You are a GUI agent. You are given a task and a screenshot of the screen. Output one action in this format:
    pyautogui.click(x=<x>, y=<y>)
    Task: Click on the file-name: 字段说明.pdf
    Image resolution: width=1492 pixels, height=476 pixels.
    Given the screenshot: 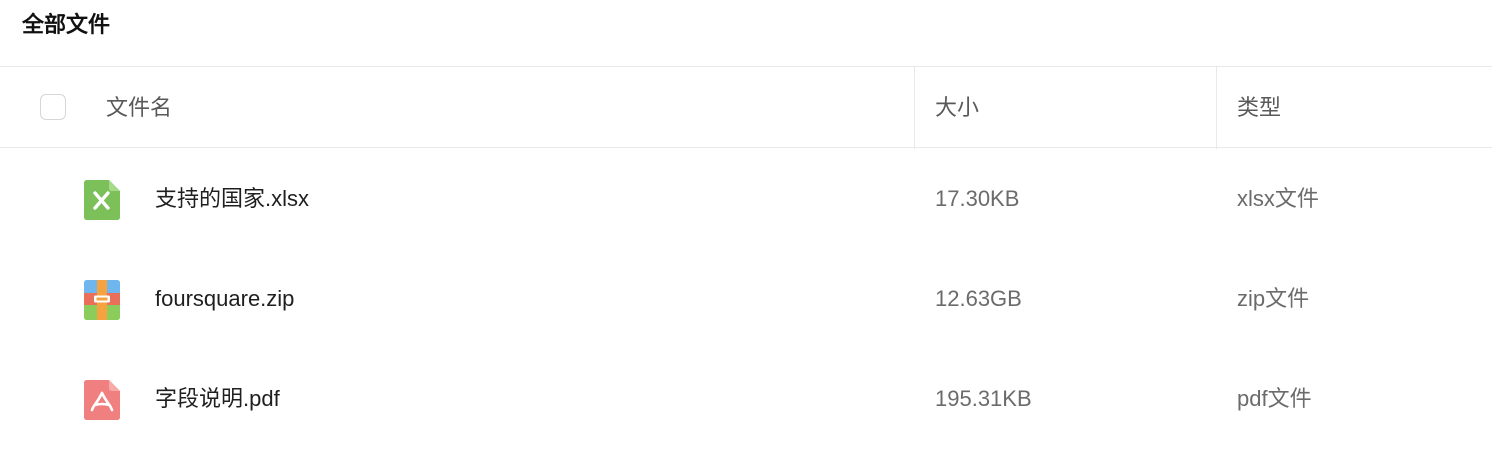 What is the action you would take?
    pyautogui.click(x=217, y=399)
    